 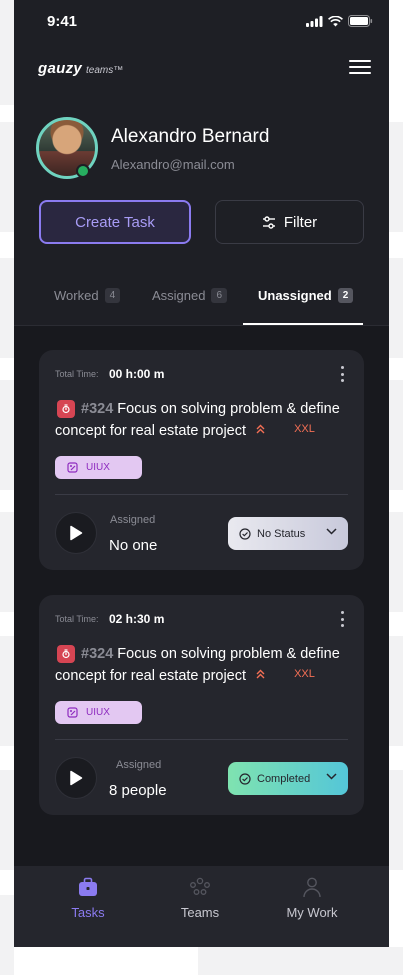 I want to click on status-time: 9:41, so click(x=62, y=21).